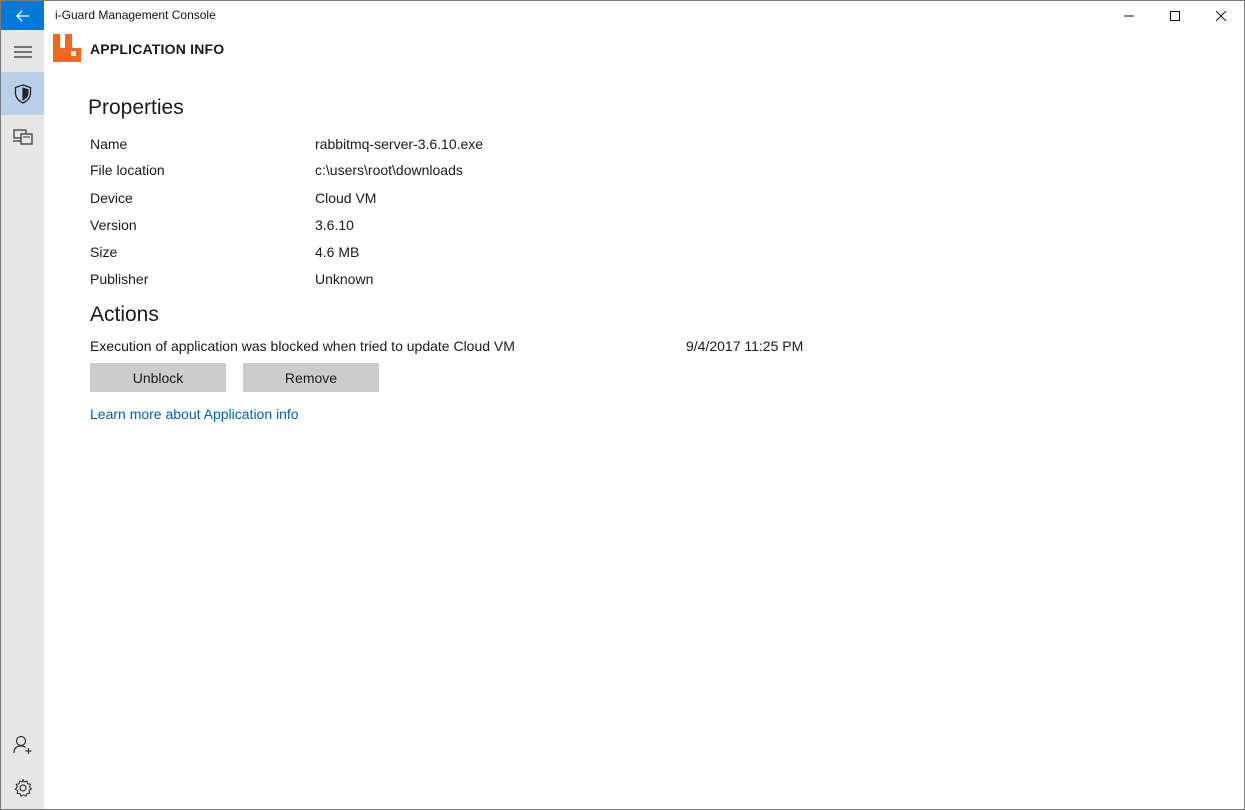 This screenshot has width=1245, height=810. I want to click on back-button, so click(22, 15).